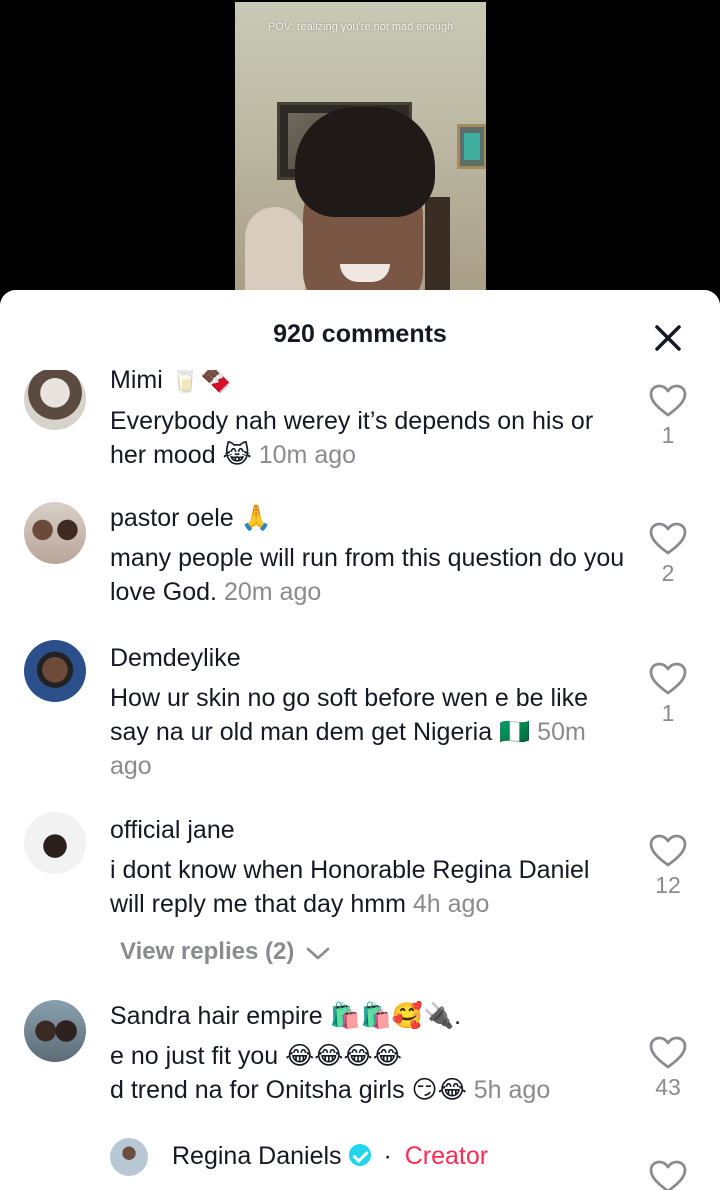  I want to click on comment-username: Sandra hair empire 🛍️🛍️🥰🔌., so click(285, 1016).